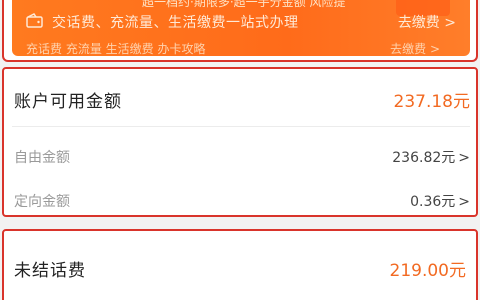  Describe the element at coordinates (42, 202) in the screenshot. I see `directed-amount-label: 定向金额` at that location.